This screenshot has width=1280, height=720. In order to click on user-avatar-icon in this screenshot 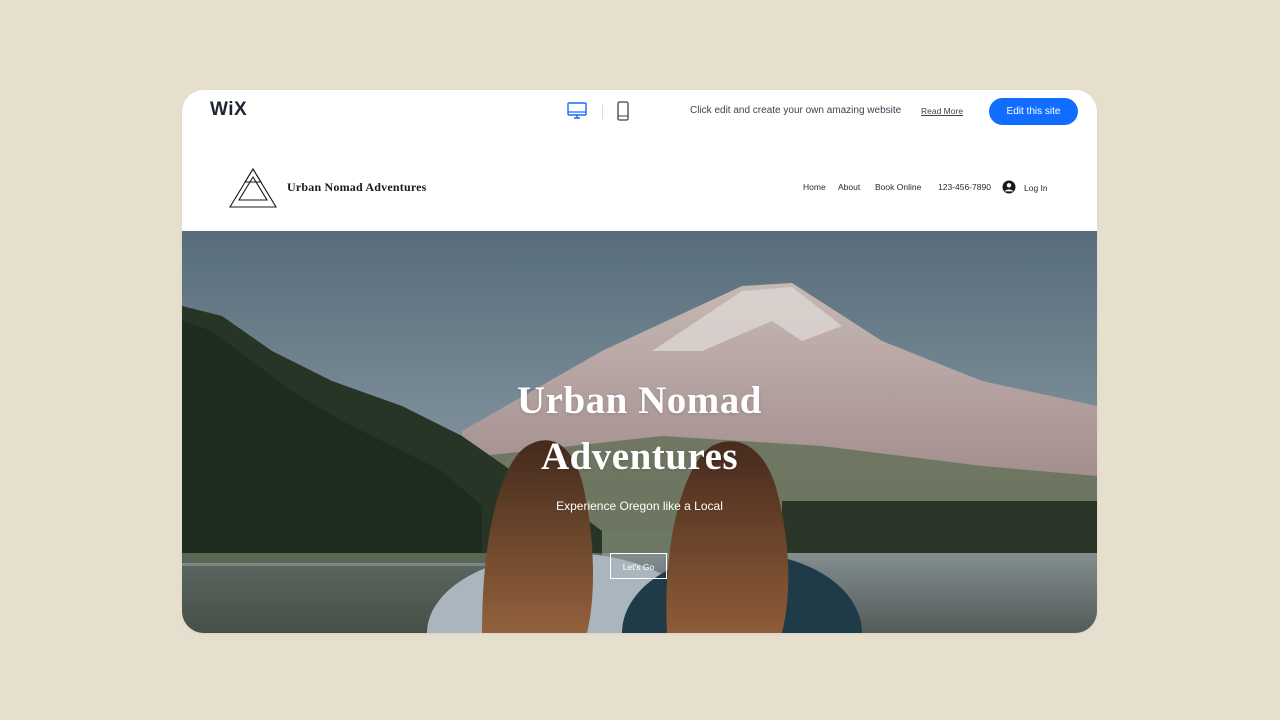, I will do `click(1009, 187)`.